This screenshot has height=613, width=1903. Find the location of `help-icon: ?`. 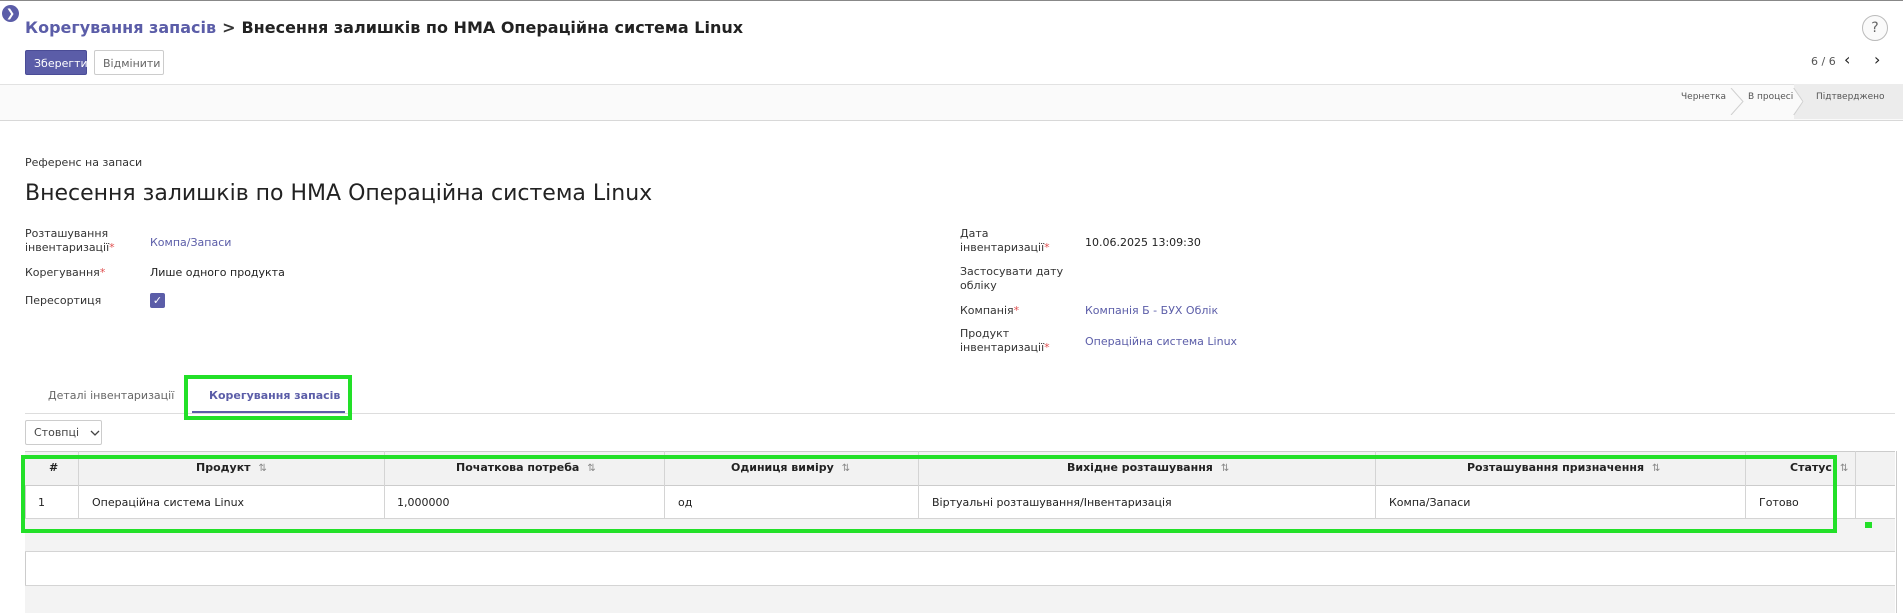

help-icon: ? is located at coordinates (1875, 28).